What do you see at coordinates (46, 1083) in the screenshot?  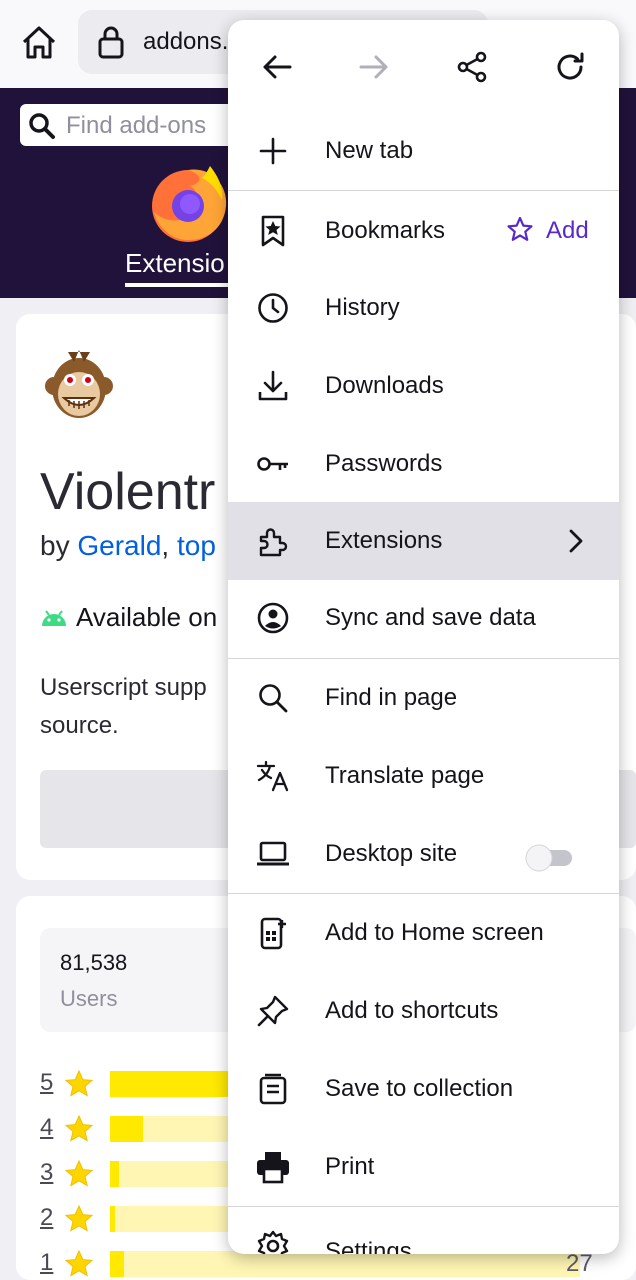 I see `rating-link-5: 5` at bounding box center [46, 1083].